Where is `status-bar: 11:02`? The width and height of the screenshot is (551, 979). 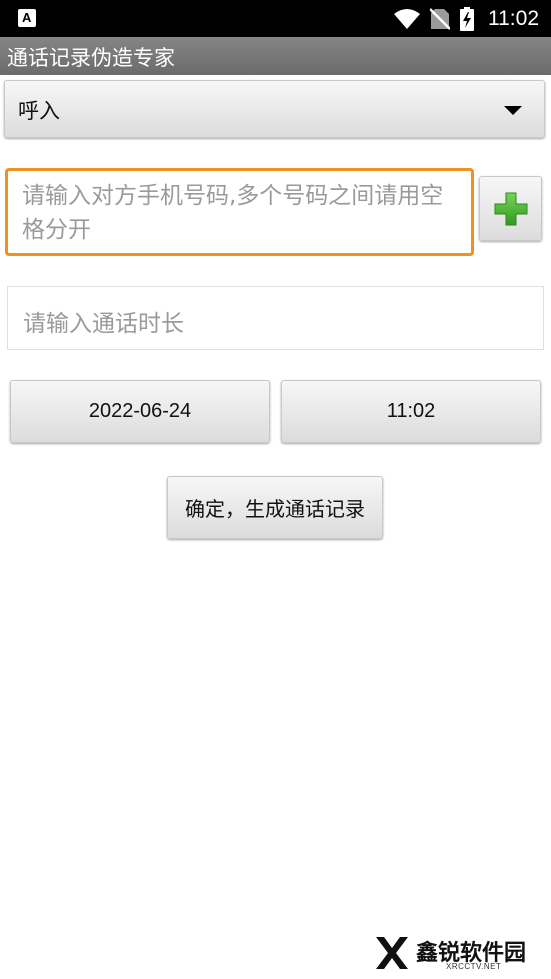 status-bar: 11:02 is located at coordinates (275, 18).